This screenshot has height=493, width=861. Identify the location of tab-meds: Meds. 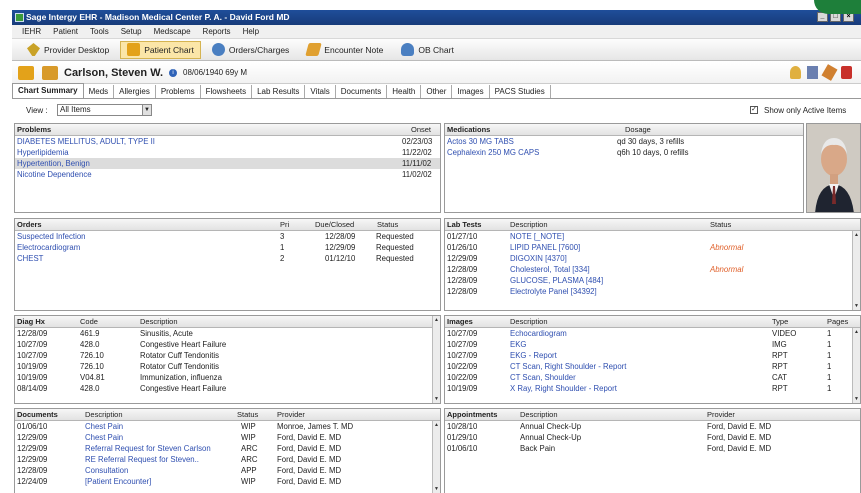
(99, 91).